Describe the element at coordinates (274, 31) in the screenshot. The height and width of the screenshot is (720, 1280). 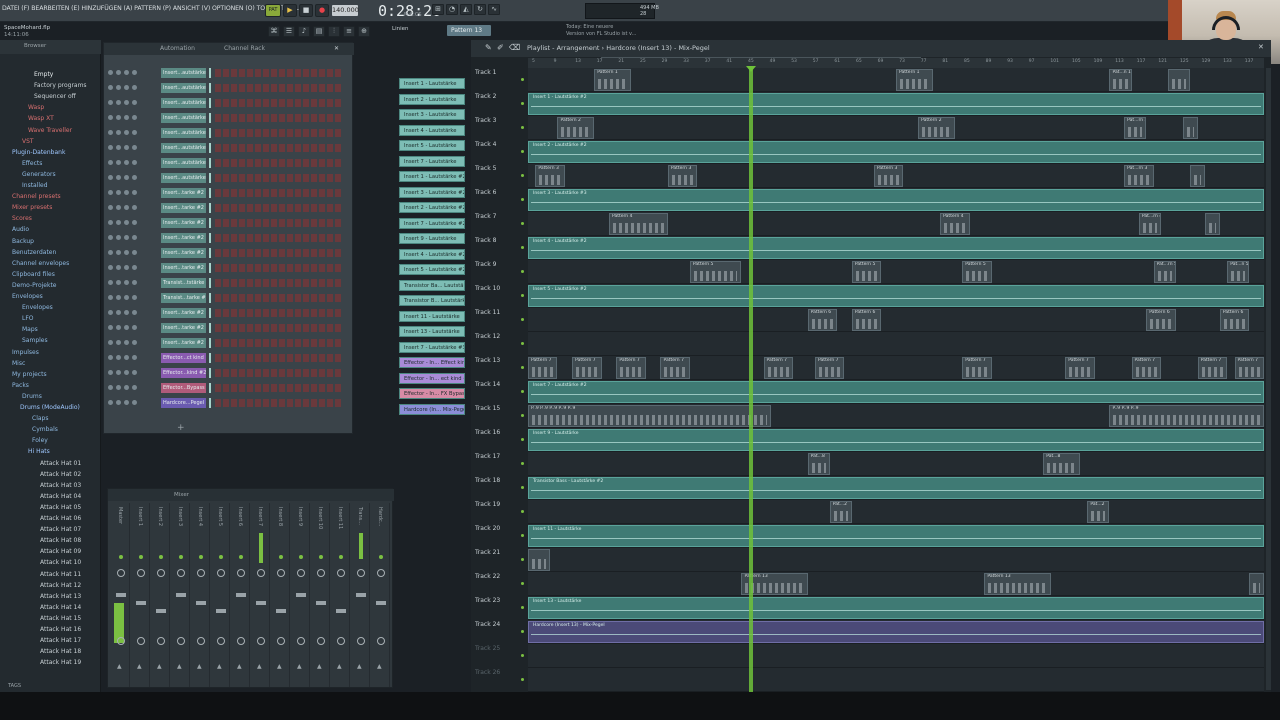
I see `snap-icon: ⌘` at that location.